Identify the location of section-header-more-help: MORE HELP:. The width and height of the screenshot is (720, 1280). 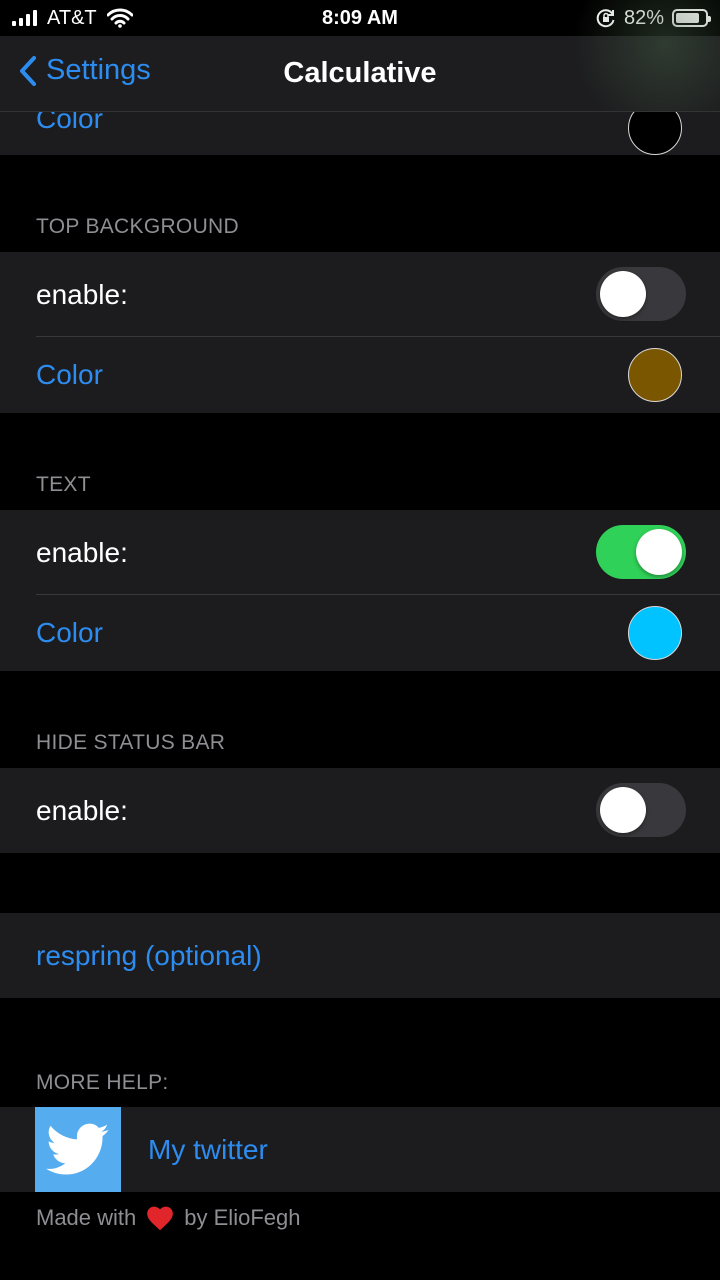
(102, 1082).